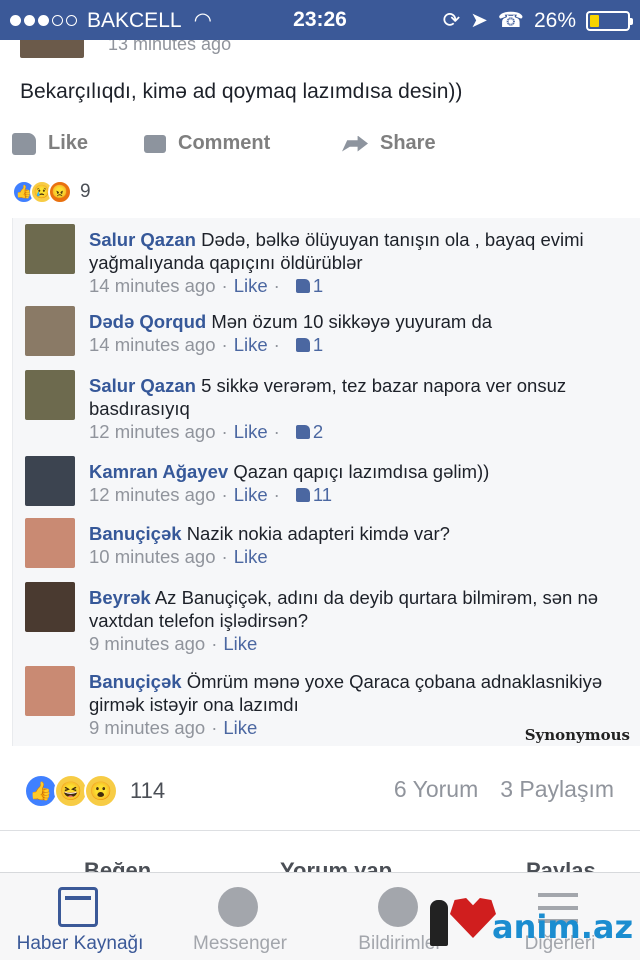 The width and height of the screenshot is (640, 961). I want to click on like-reaction-icon: 👍, so click(41, 791).